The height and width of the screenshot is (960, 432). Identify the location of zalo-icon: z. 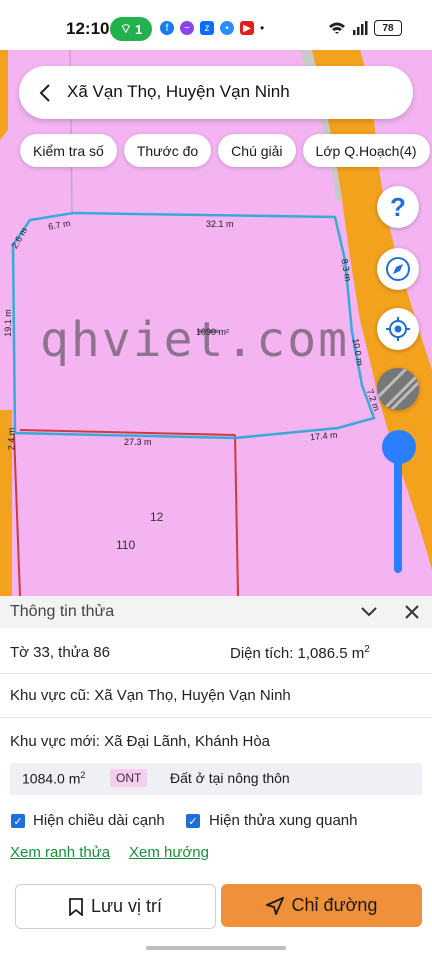
(207, 28).